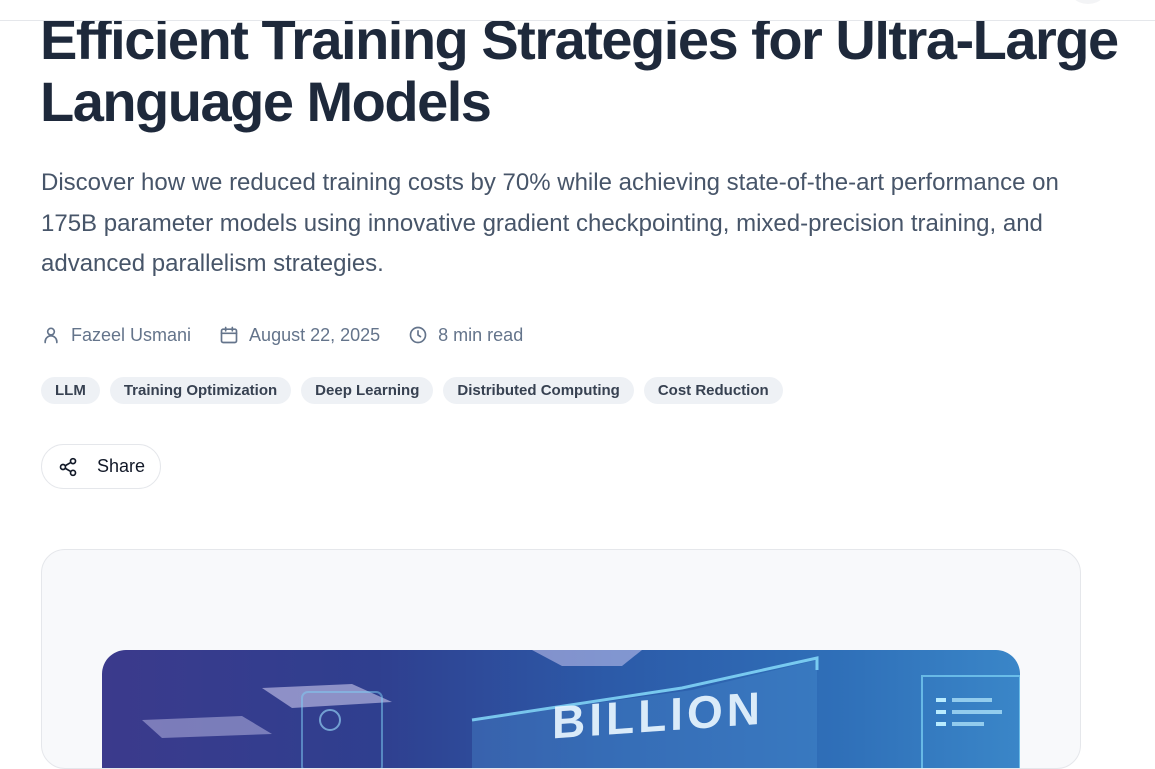 Image resolution: width=1155 pixels, height=769 pixels. I want to click on share-button: Share, so click(101, 466).